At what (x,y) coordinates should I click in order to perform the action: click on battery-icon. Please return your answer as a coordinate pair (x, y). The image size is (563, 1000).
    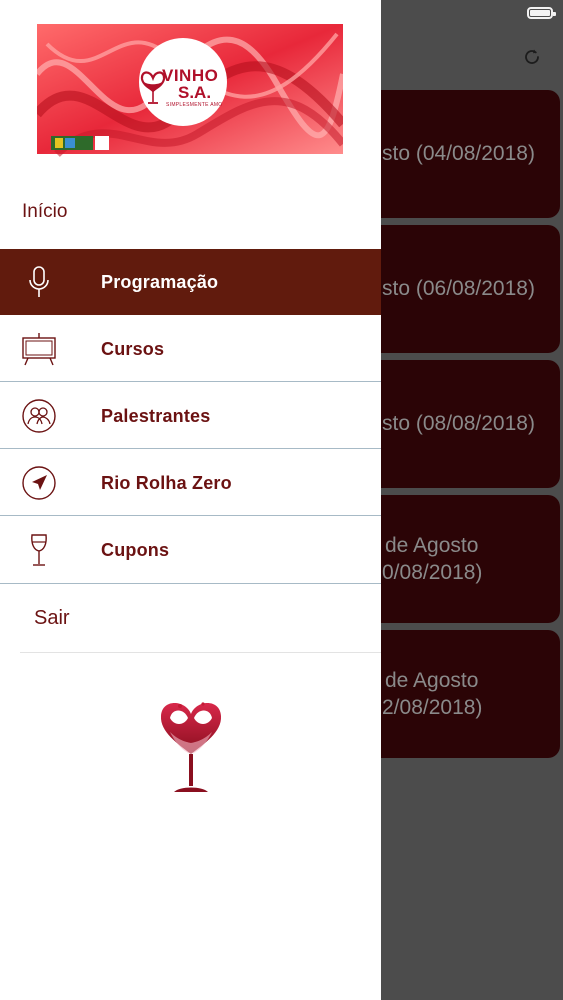
    Looking at the image, I should click on (541, 13).